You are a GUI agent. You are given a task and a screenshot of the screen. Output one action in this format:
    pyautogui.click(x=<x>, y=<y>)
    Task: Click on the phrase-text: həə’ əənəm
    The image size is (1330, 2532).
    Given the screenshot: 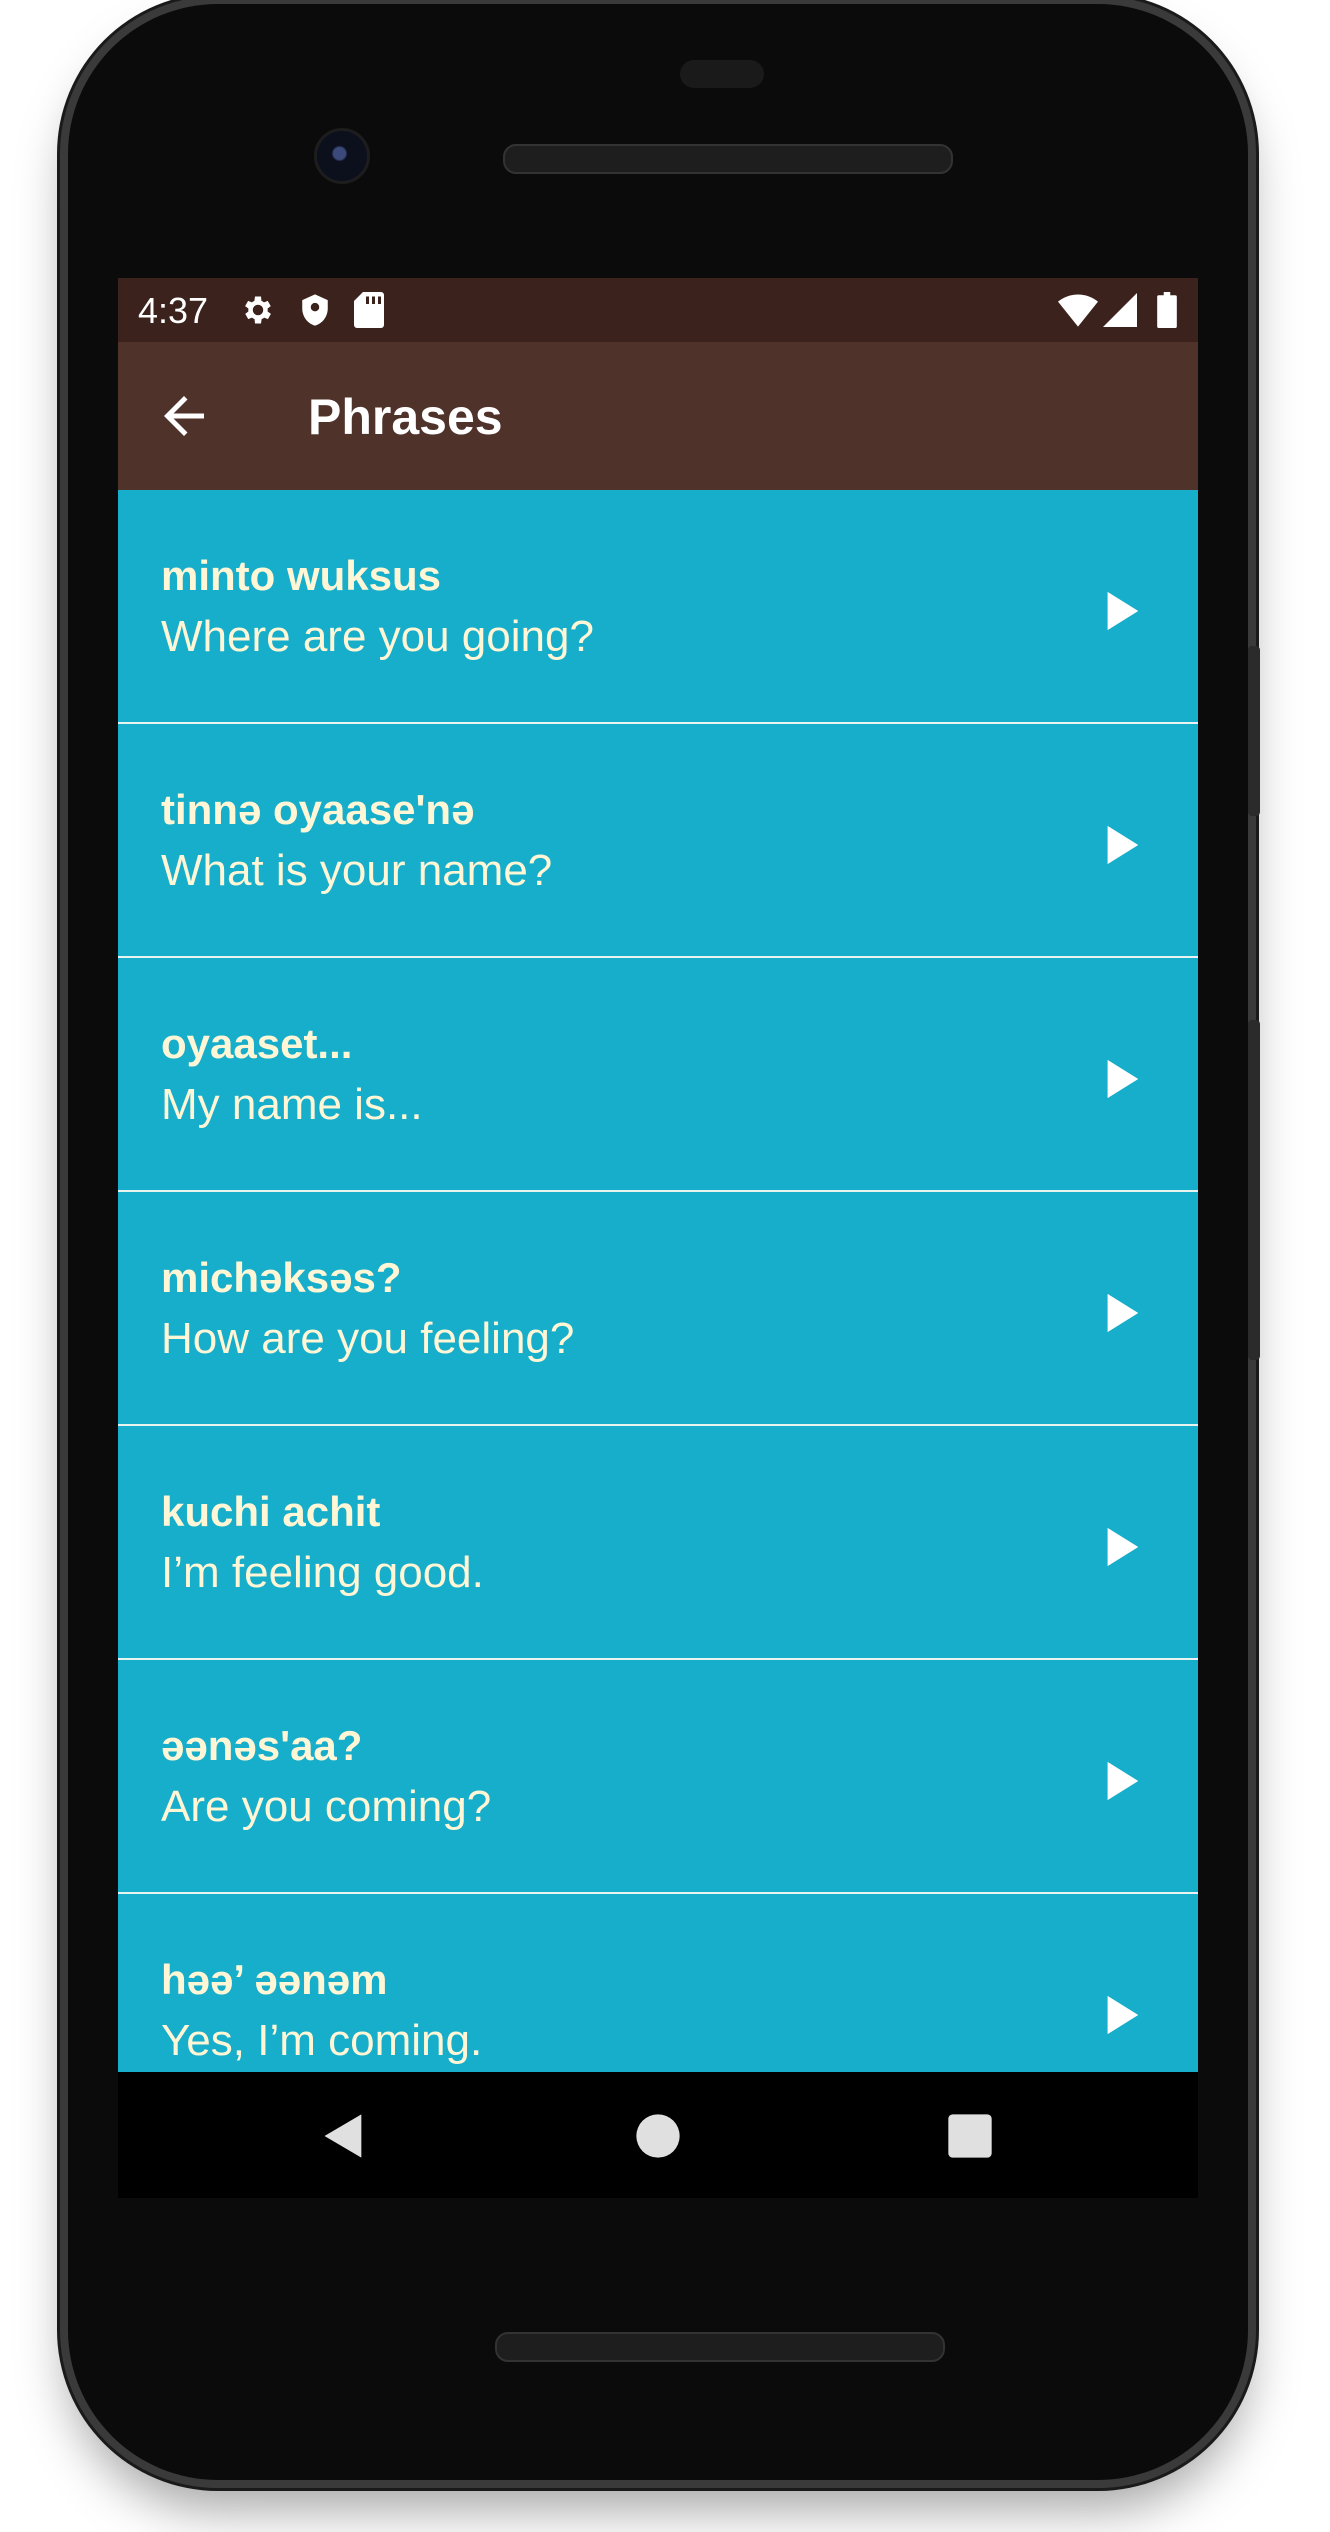 What is the action you would take?
    pyautogui.click(x=274, y=1979)
    